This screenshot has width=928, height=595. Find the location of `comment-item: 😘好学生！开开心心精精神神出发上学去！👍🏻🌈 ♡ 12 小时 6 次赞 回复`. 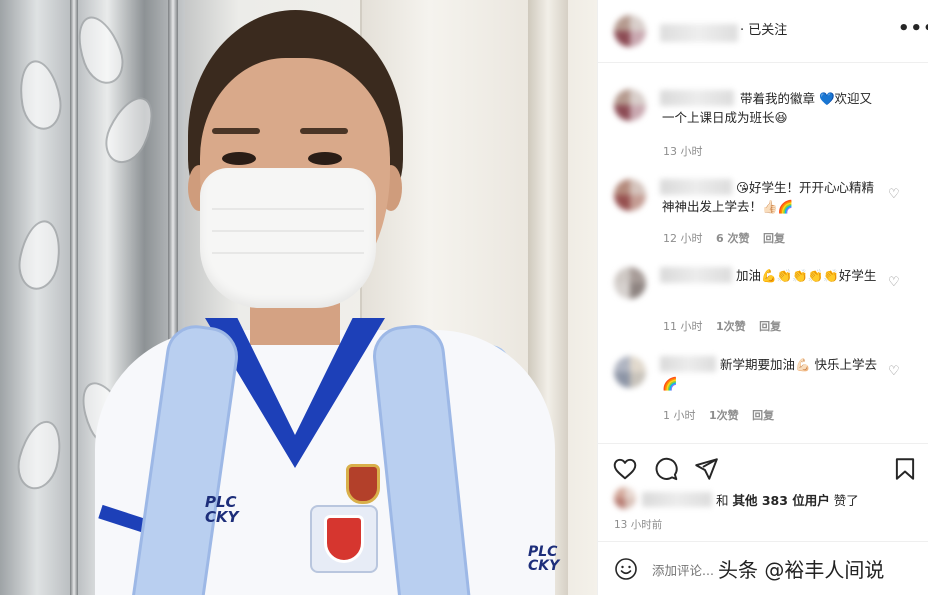

comment-item: 😘好学生！开开心心精精神神出发上学去！👍🏻🌈 ♡ 12 小时 6 次赞 回复 is located at coordinates (763, 215).